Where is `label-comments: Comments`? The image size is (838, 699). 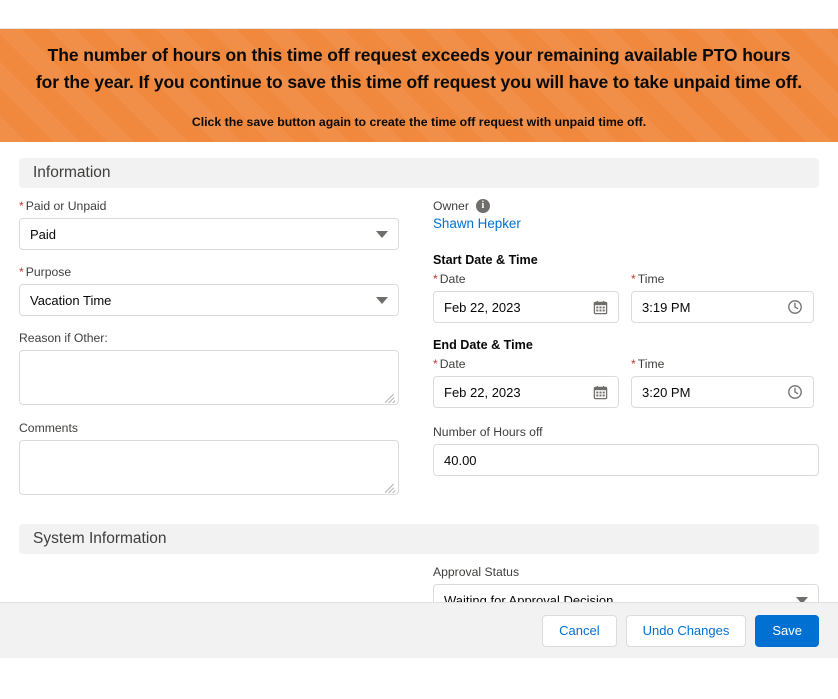
label-comments: Comments is located at coordinates (48, 428).